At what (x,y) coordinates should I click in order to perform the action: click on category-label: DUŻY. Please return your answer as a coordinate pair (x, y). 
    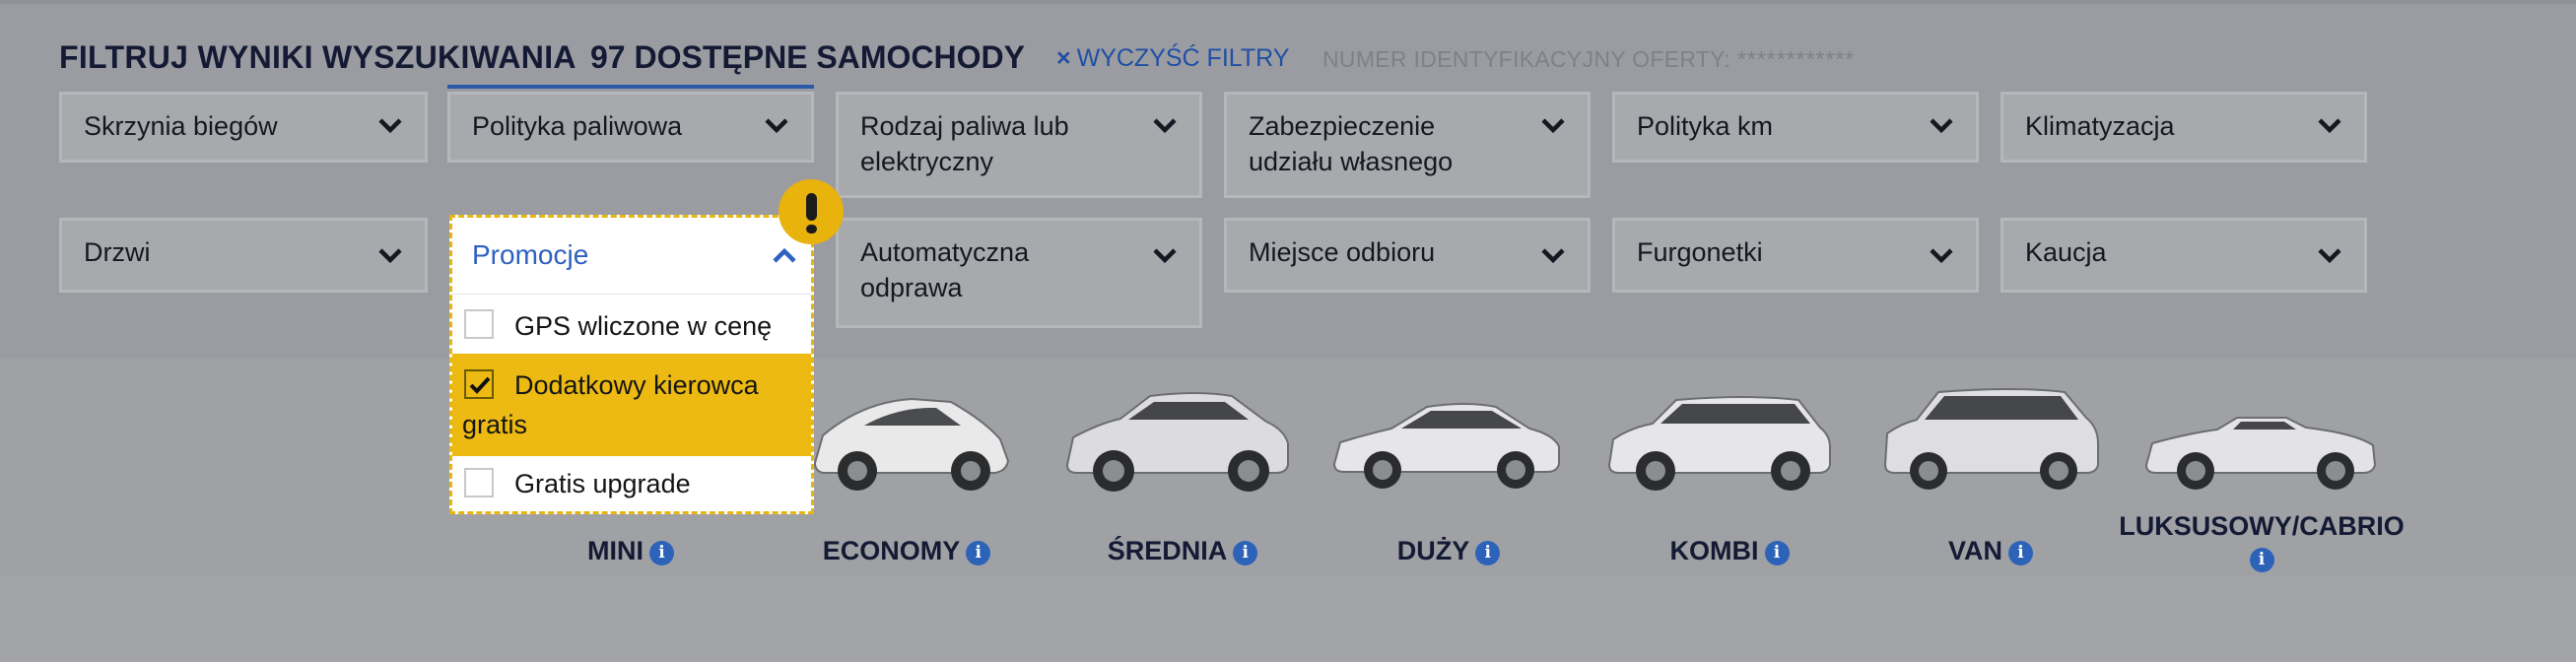
    Looking at the image, I should click on (1433, 550).